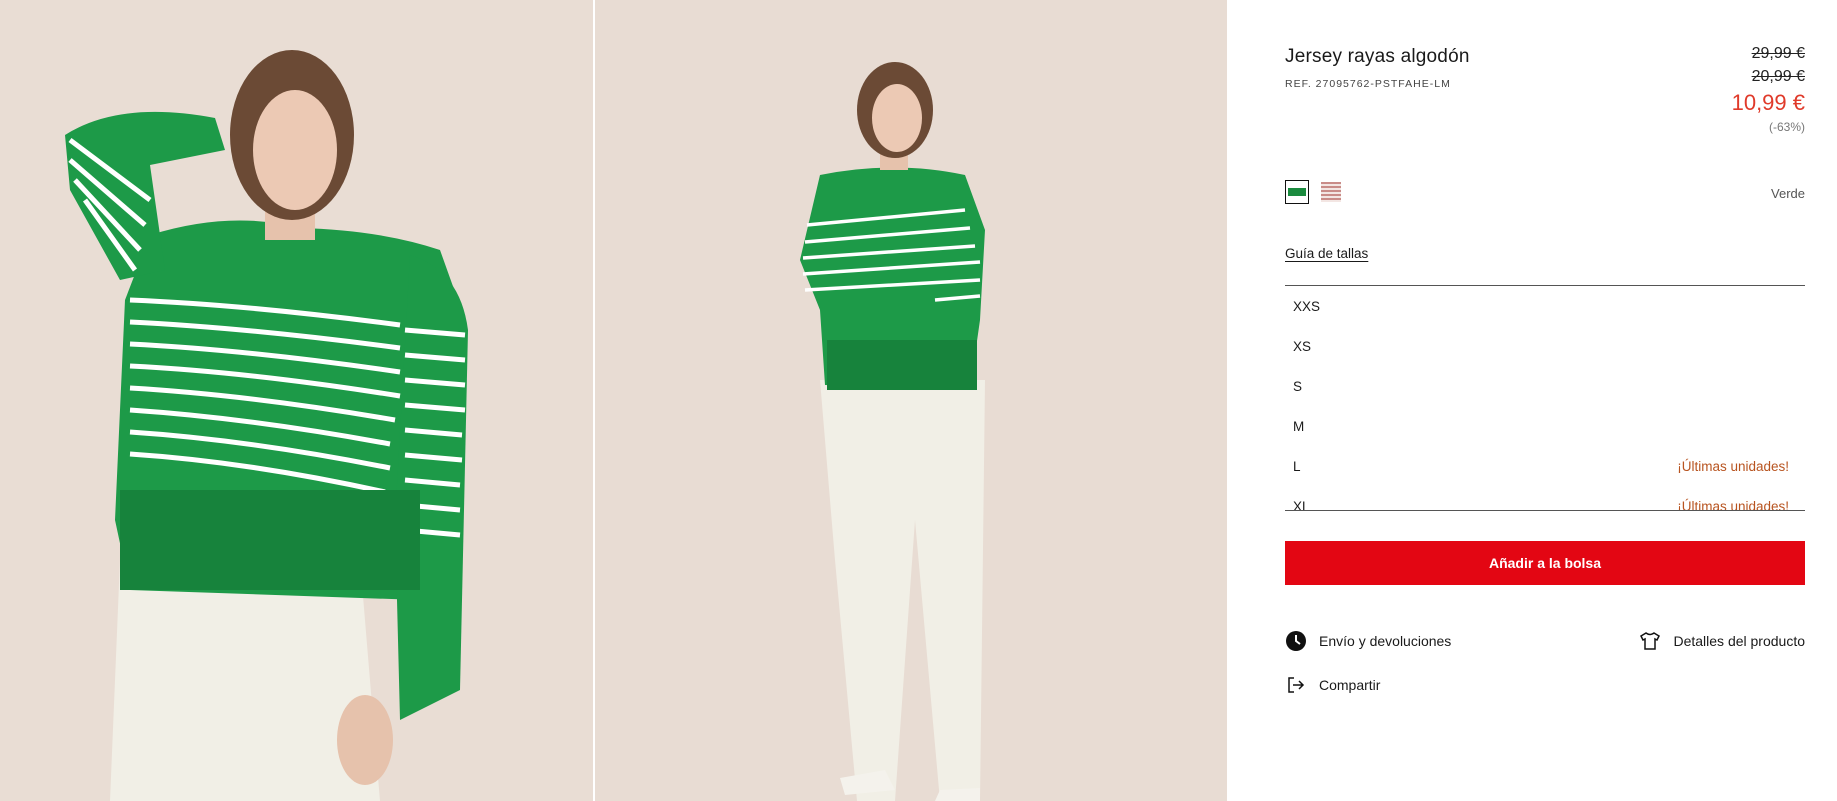 The width and height of the screenshot is (1837, 801). What do you see at coordinates (1296, 685) in the screenshot?
I see `share-icon` at bounding box center [1296, 685].